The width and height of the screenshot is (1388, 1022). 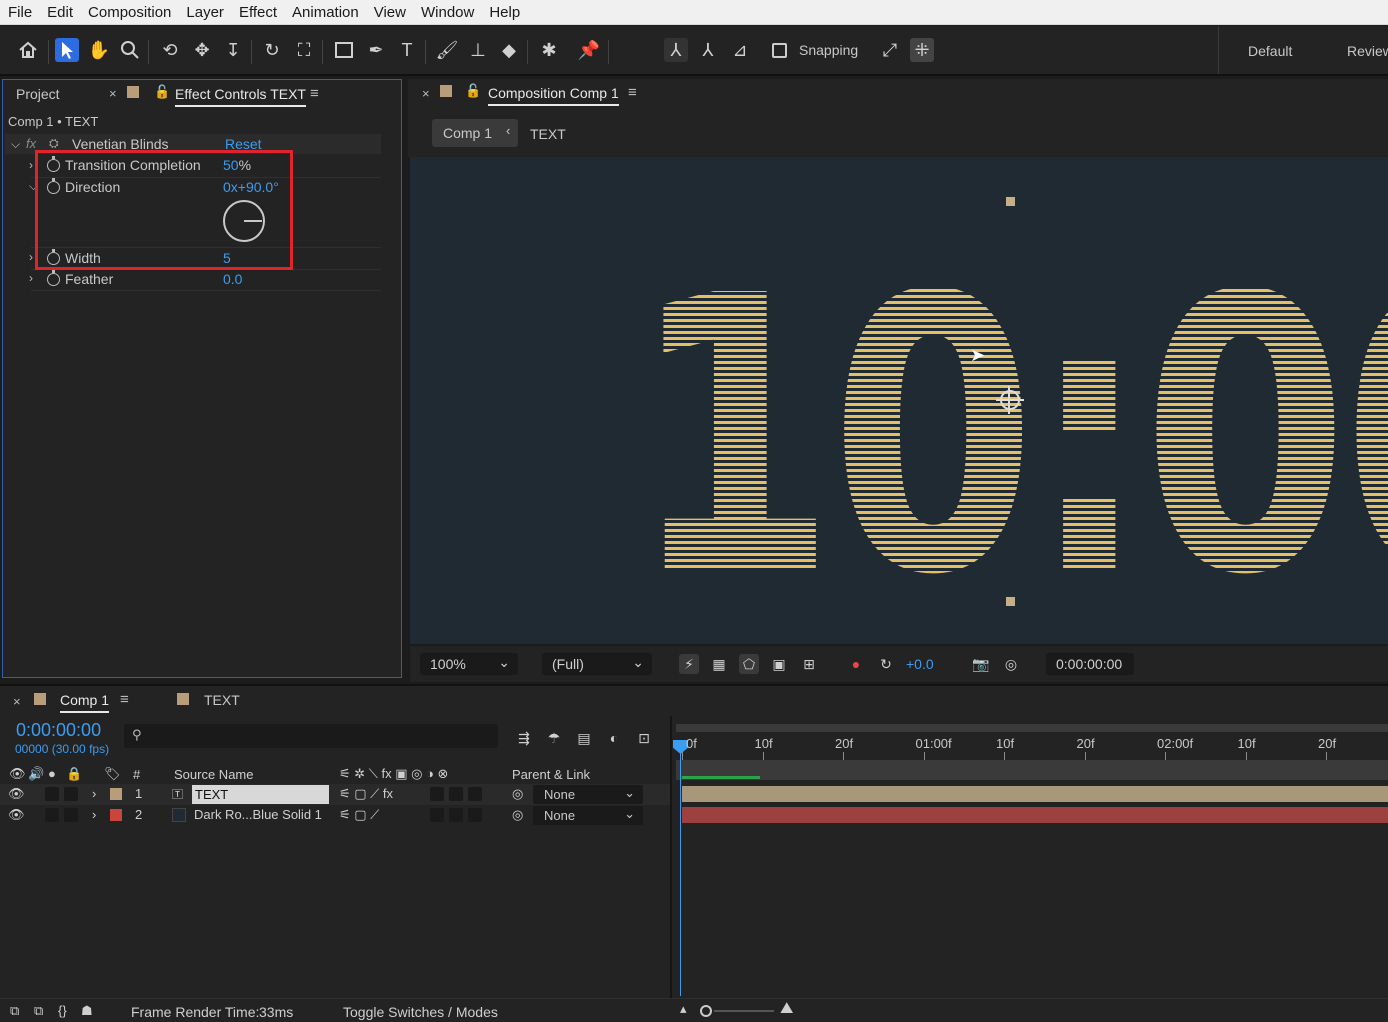 What do you see at coordinates (740, 50) in the screenshot?
I see `view-axis-icon: ⊿` at bounding box center [740, 50].